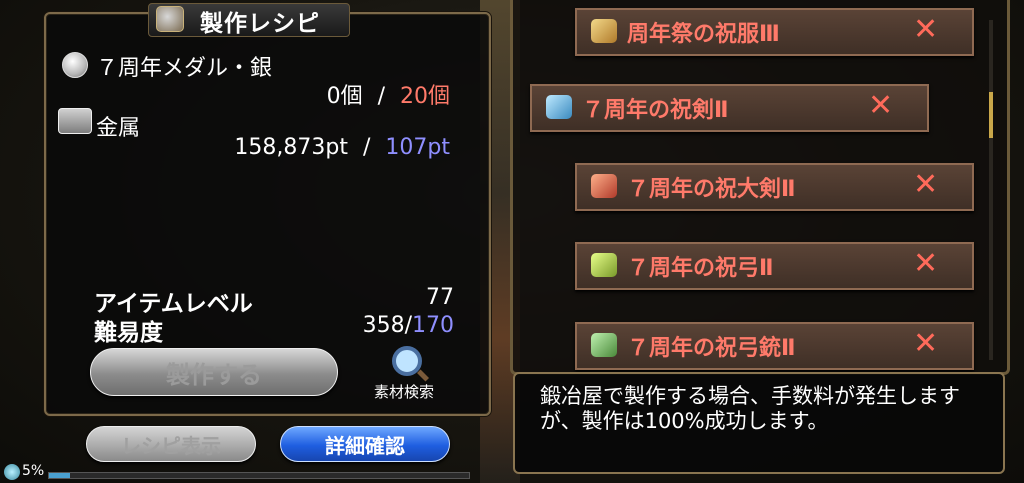 This screenshot has height=483, width=1024. I want to click on recipe-book-icon, so click(170, 19).